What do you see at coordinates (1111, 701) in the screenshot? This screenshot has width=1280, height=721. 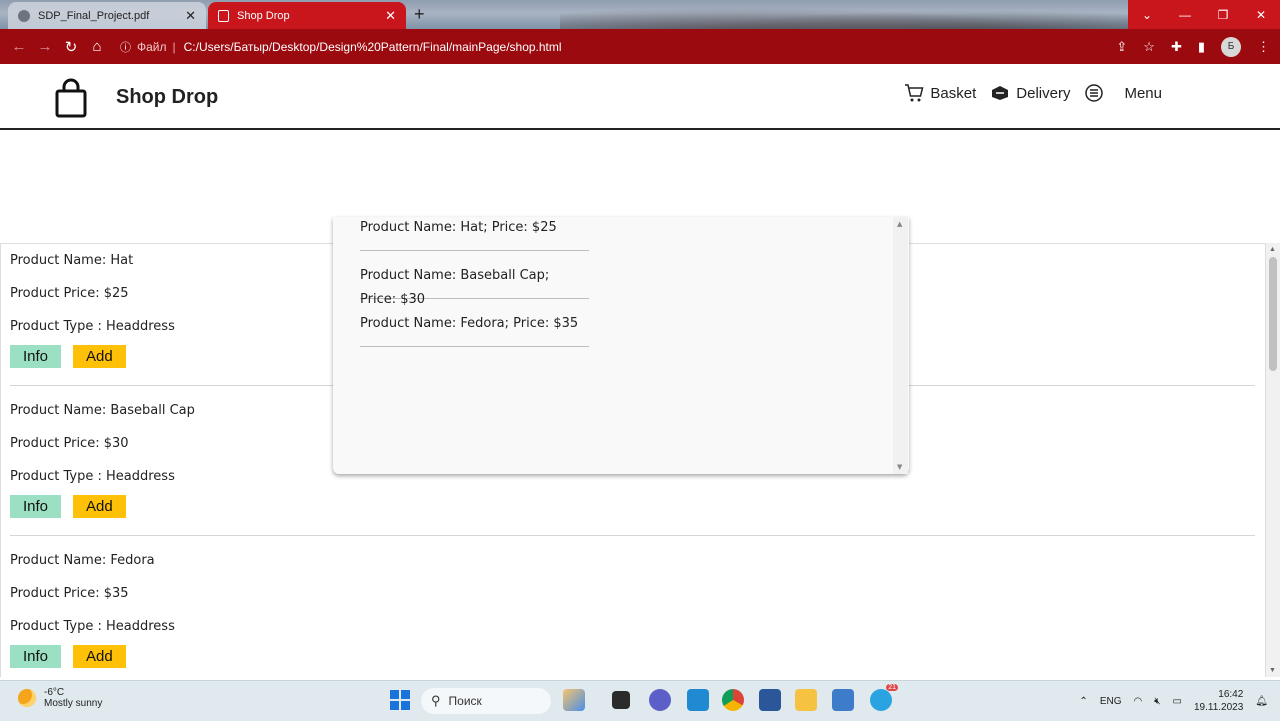 I see `language-indicator: ENG` at bounding box center [1111, 701].